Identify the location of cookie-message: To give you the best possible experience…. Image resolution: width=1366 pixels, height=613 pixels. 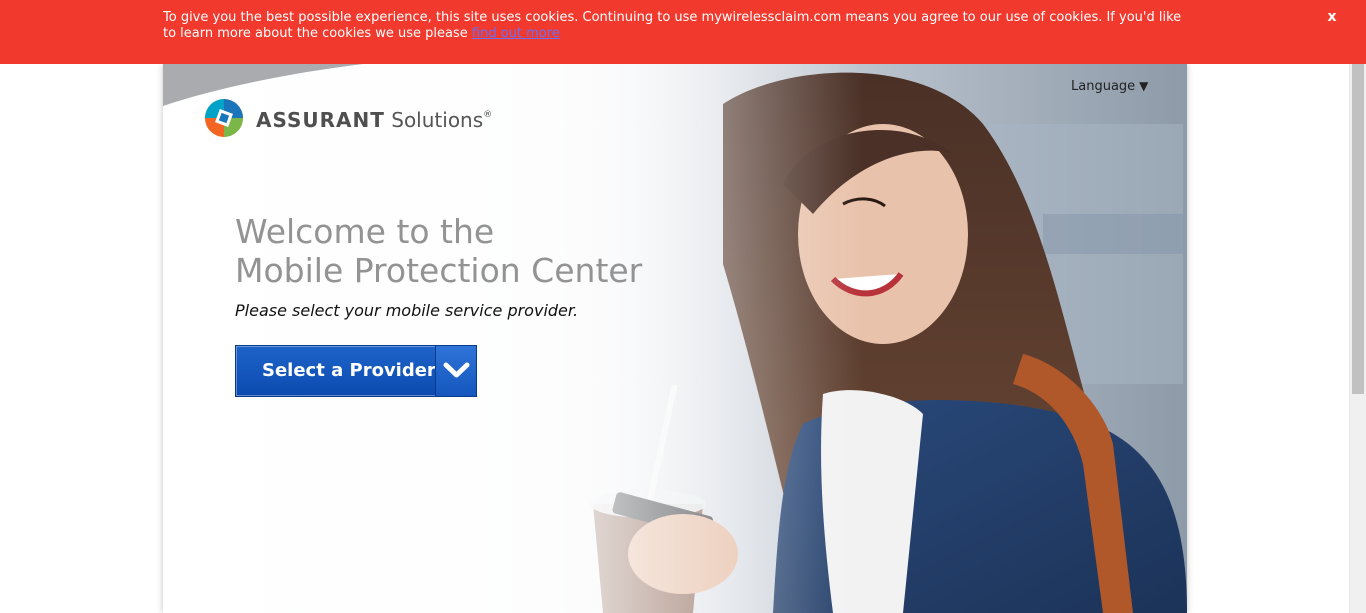
(673, 26).